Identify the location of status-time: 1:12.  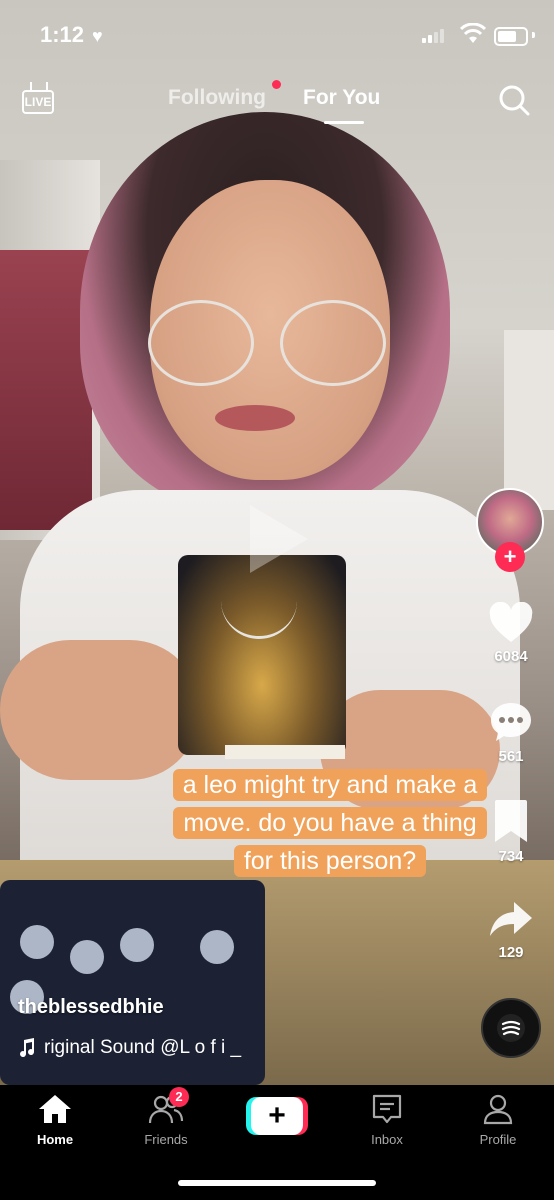
(62, 34).